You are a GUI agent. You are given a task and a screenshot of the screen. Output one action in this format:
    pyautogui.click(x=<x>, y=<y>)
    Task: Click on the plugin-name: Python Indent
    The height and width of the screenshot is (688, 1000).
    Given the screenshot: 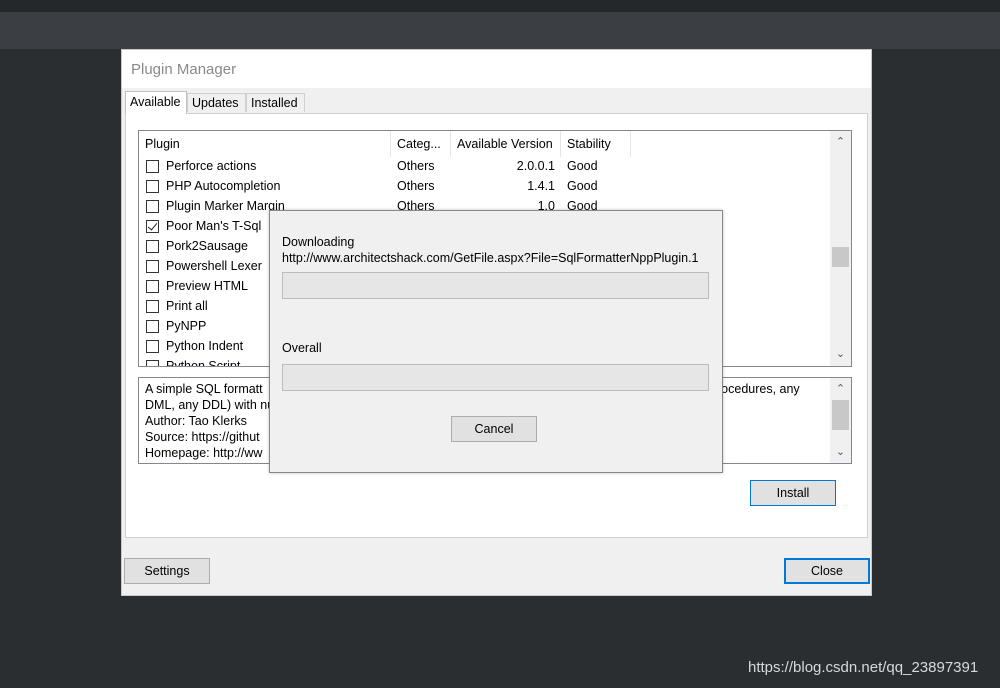 What is the action you would take?
    pyautogui.click(x=205, y=346)
    